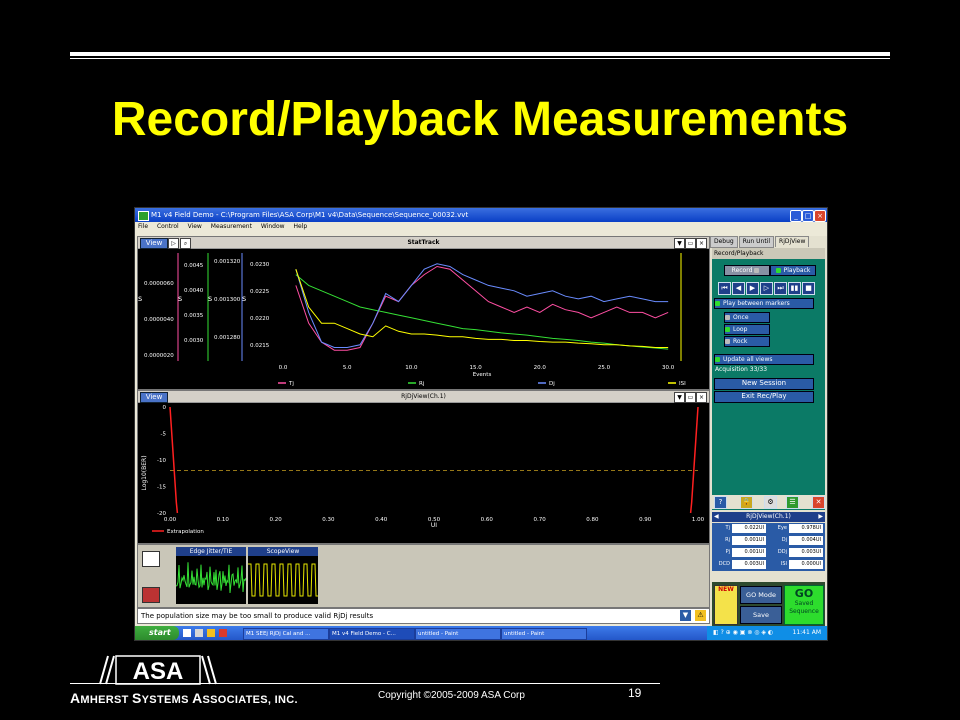 Image resolution: width=960 pixels, height=720 pixels. What do you see at coordinates (796, 216) in the screenshot?
I see `minimize-icon: _` at bounding box center [796, 216].